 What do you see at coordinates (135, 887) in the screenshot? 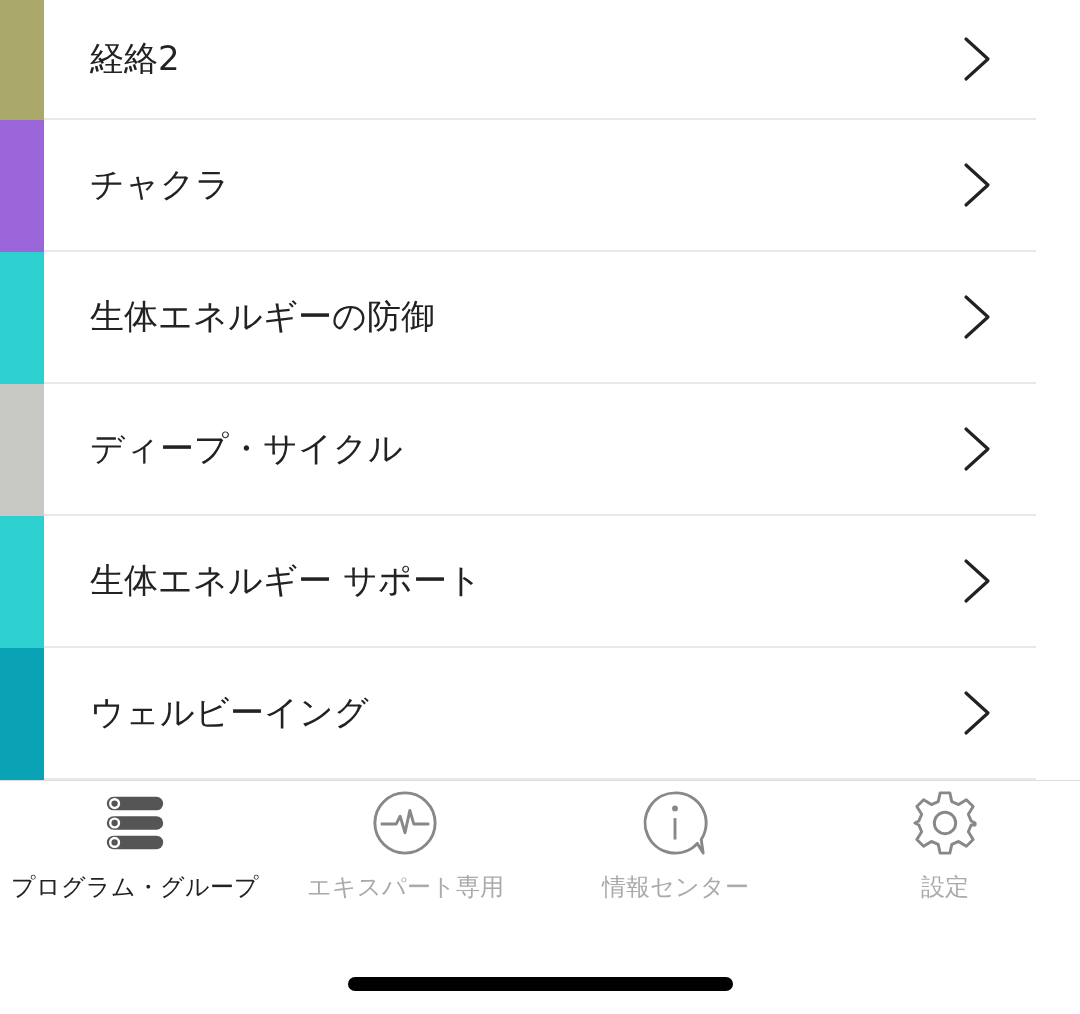
I see `tab-label: プログラム・グループ` at bounding box center [135, 887].